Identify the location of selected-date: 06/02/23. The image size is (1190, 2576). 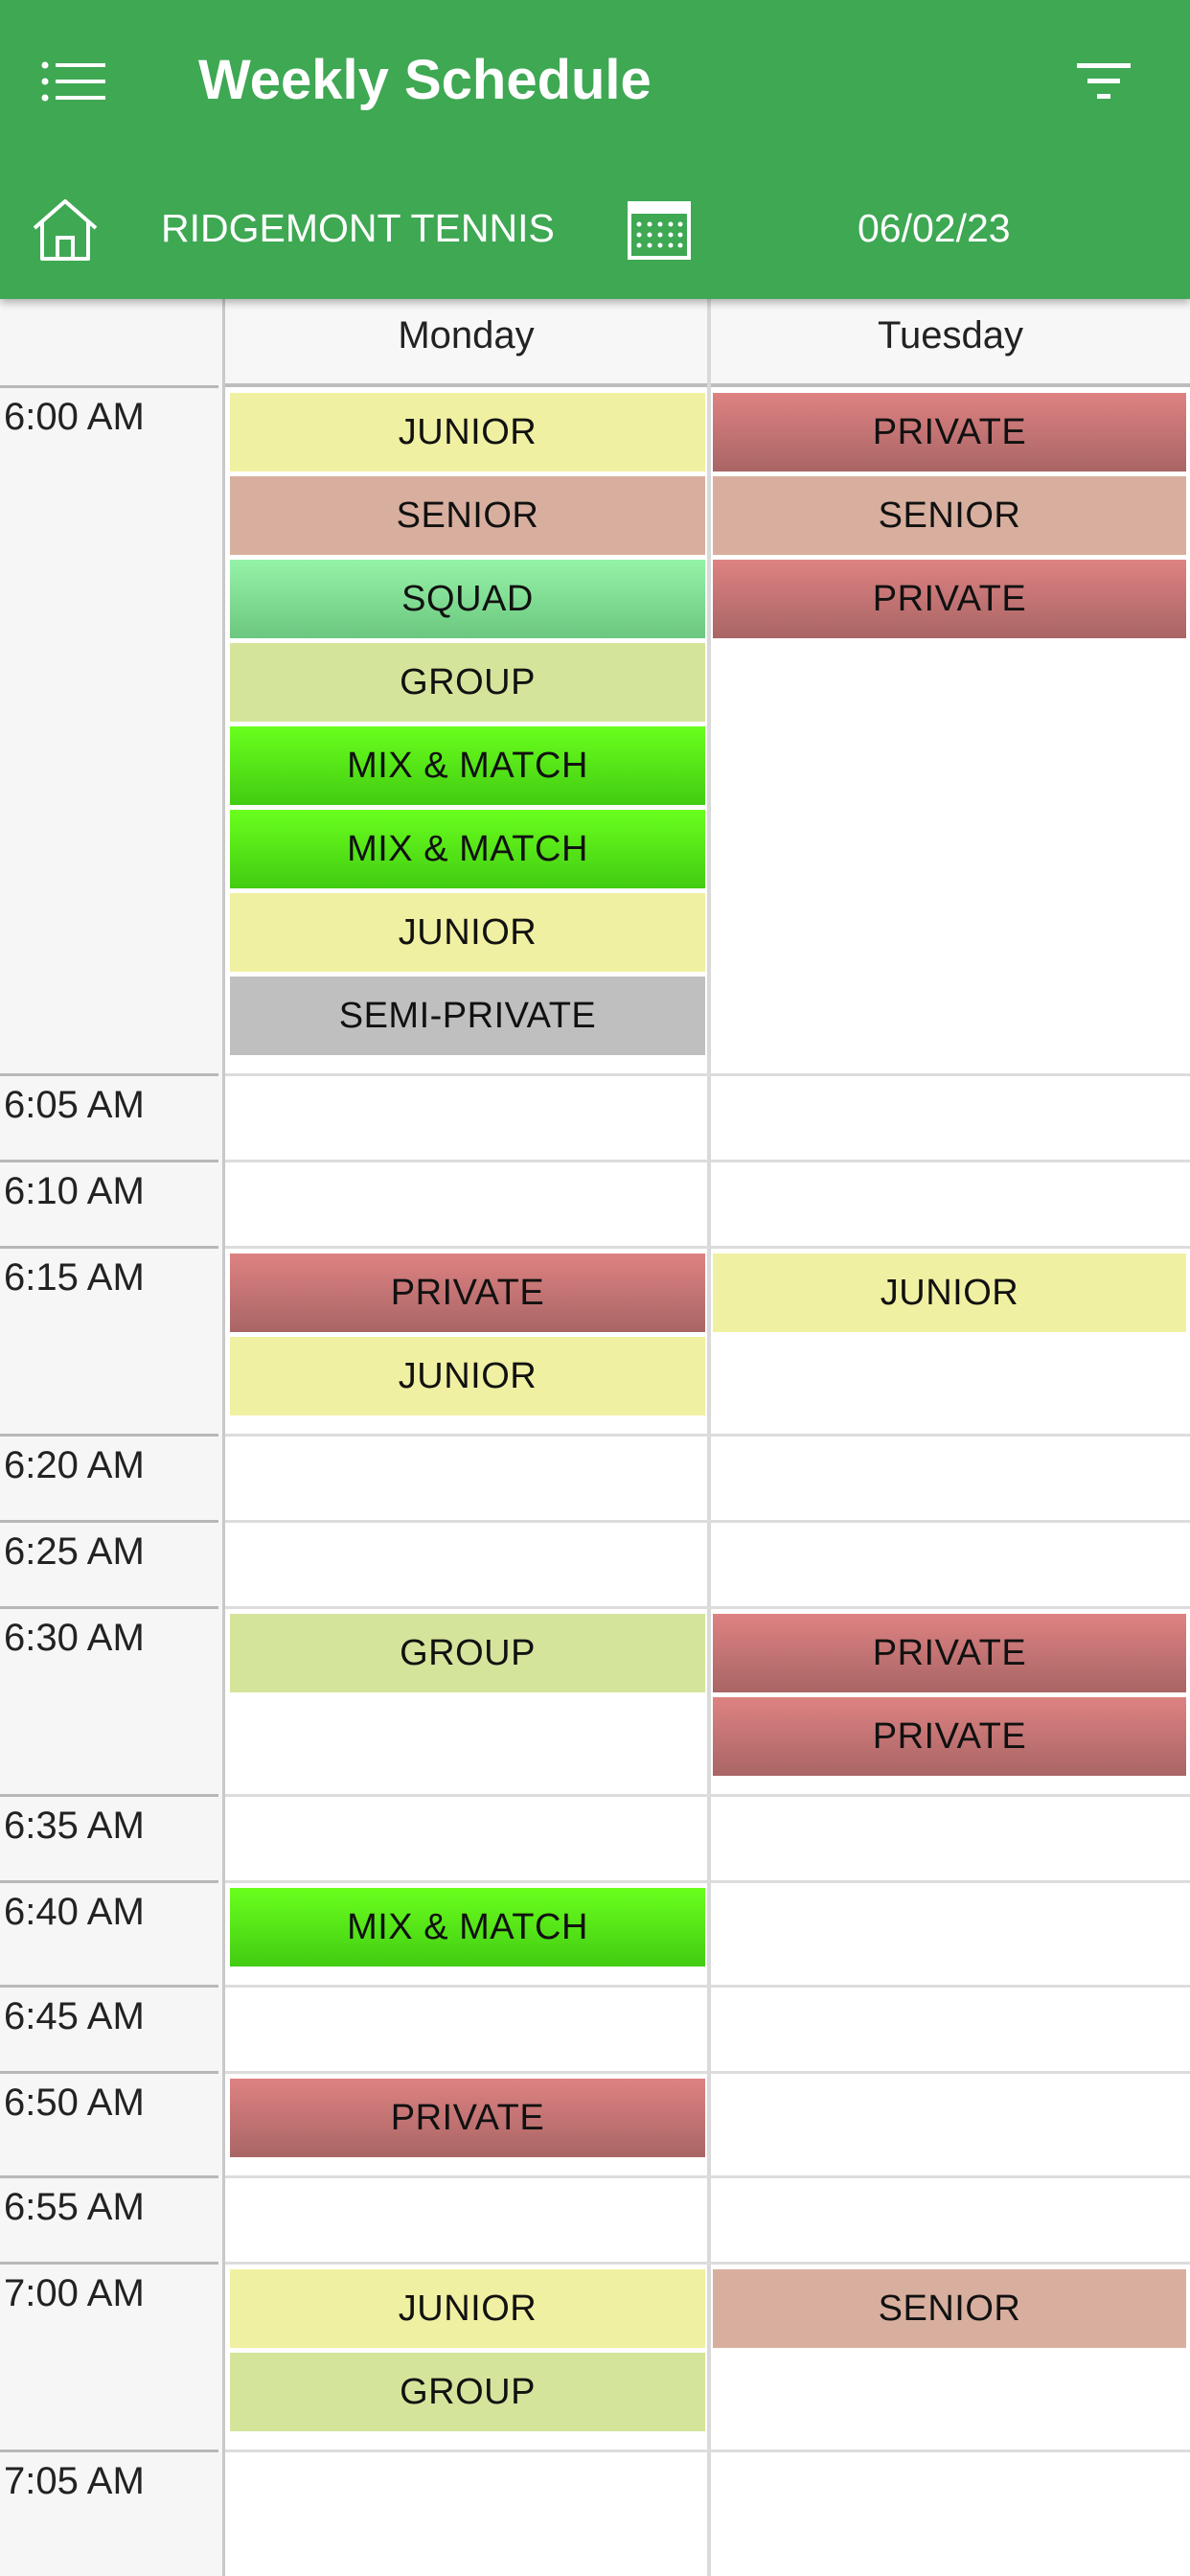
(935, 228).